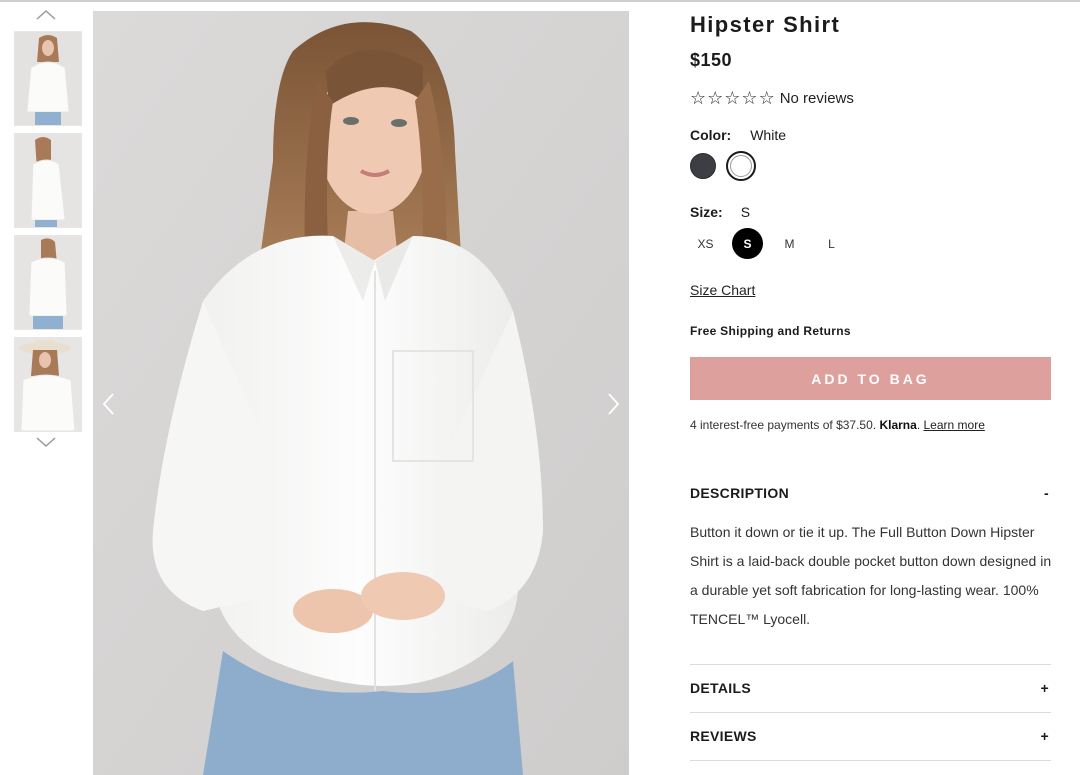 Image resolution: width=1080 pixels, height=775 pixels. What do you see at coordinates (741, 166) in the screenshot?
I see `color-swatch-white` at bounding box center [741, 166].